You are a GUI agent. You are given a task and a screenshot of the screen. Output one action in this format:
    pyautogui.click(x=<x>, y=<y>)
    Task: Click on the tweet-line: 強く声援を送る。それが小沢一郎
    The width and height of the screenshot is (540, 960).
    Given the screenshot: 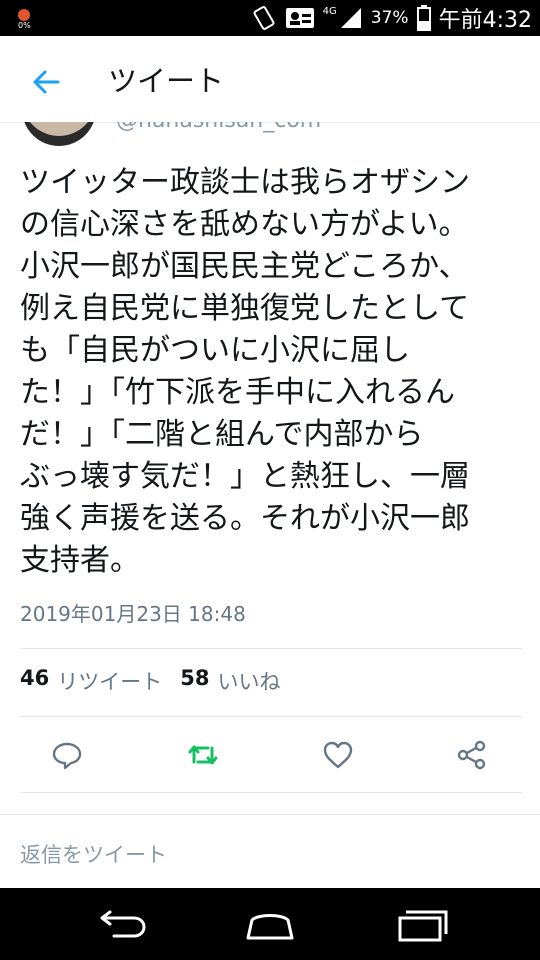 What is the action you would take?
    pyautogui.click(x=245, y=518)
    